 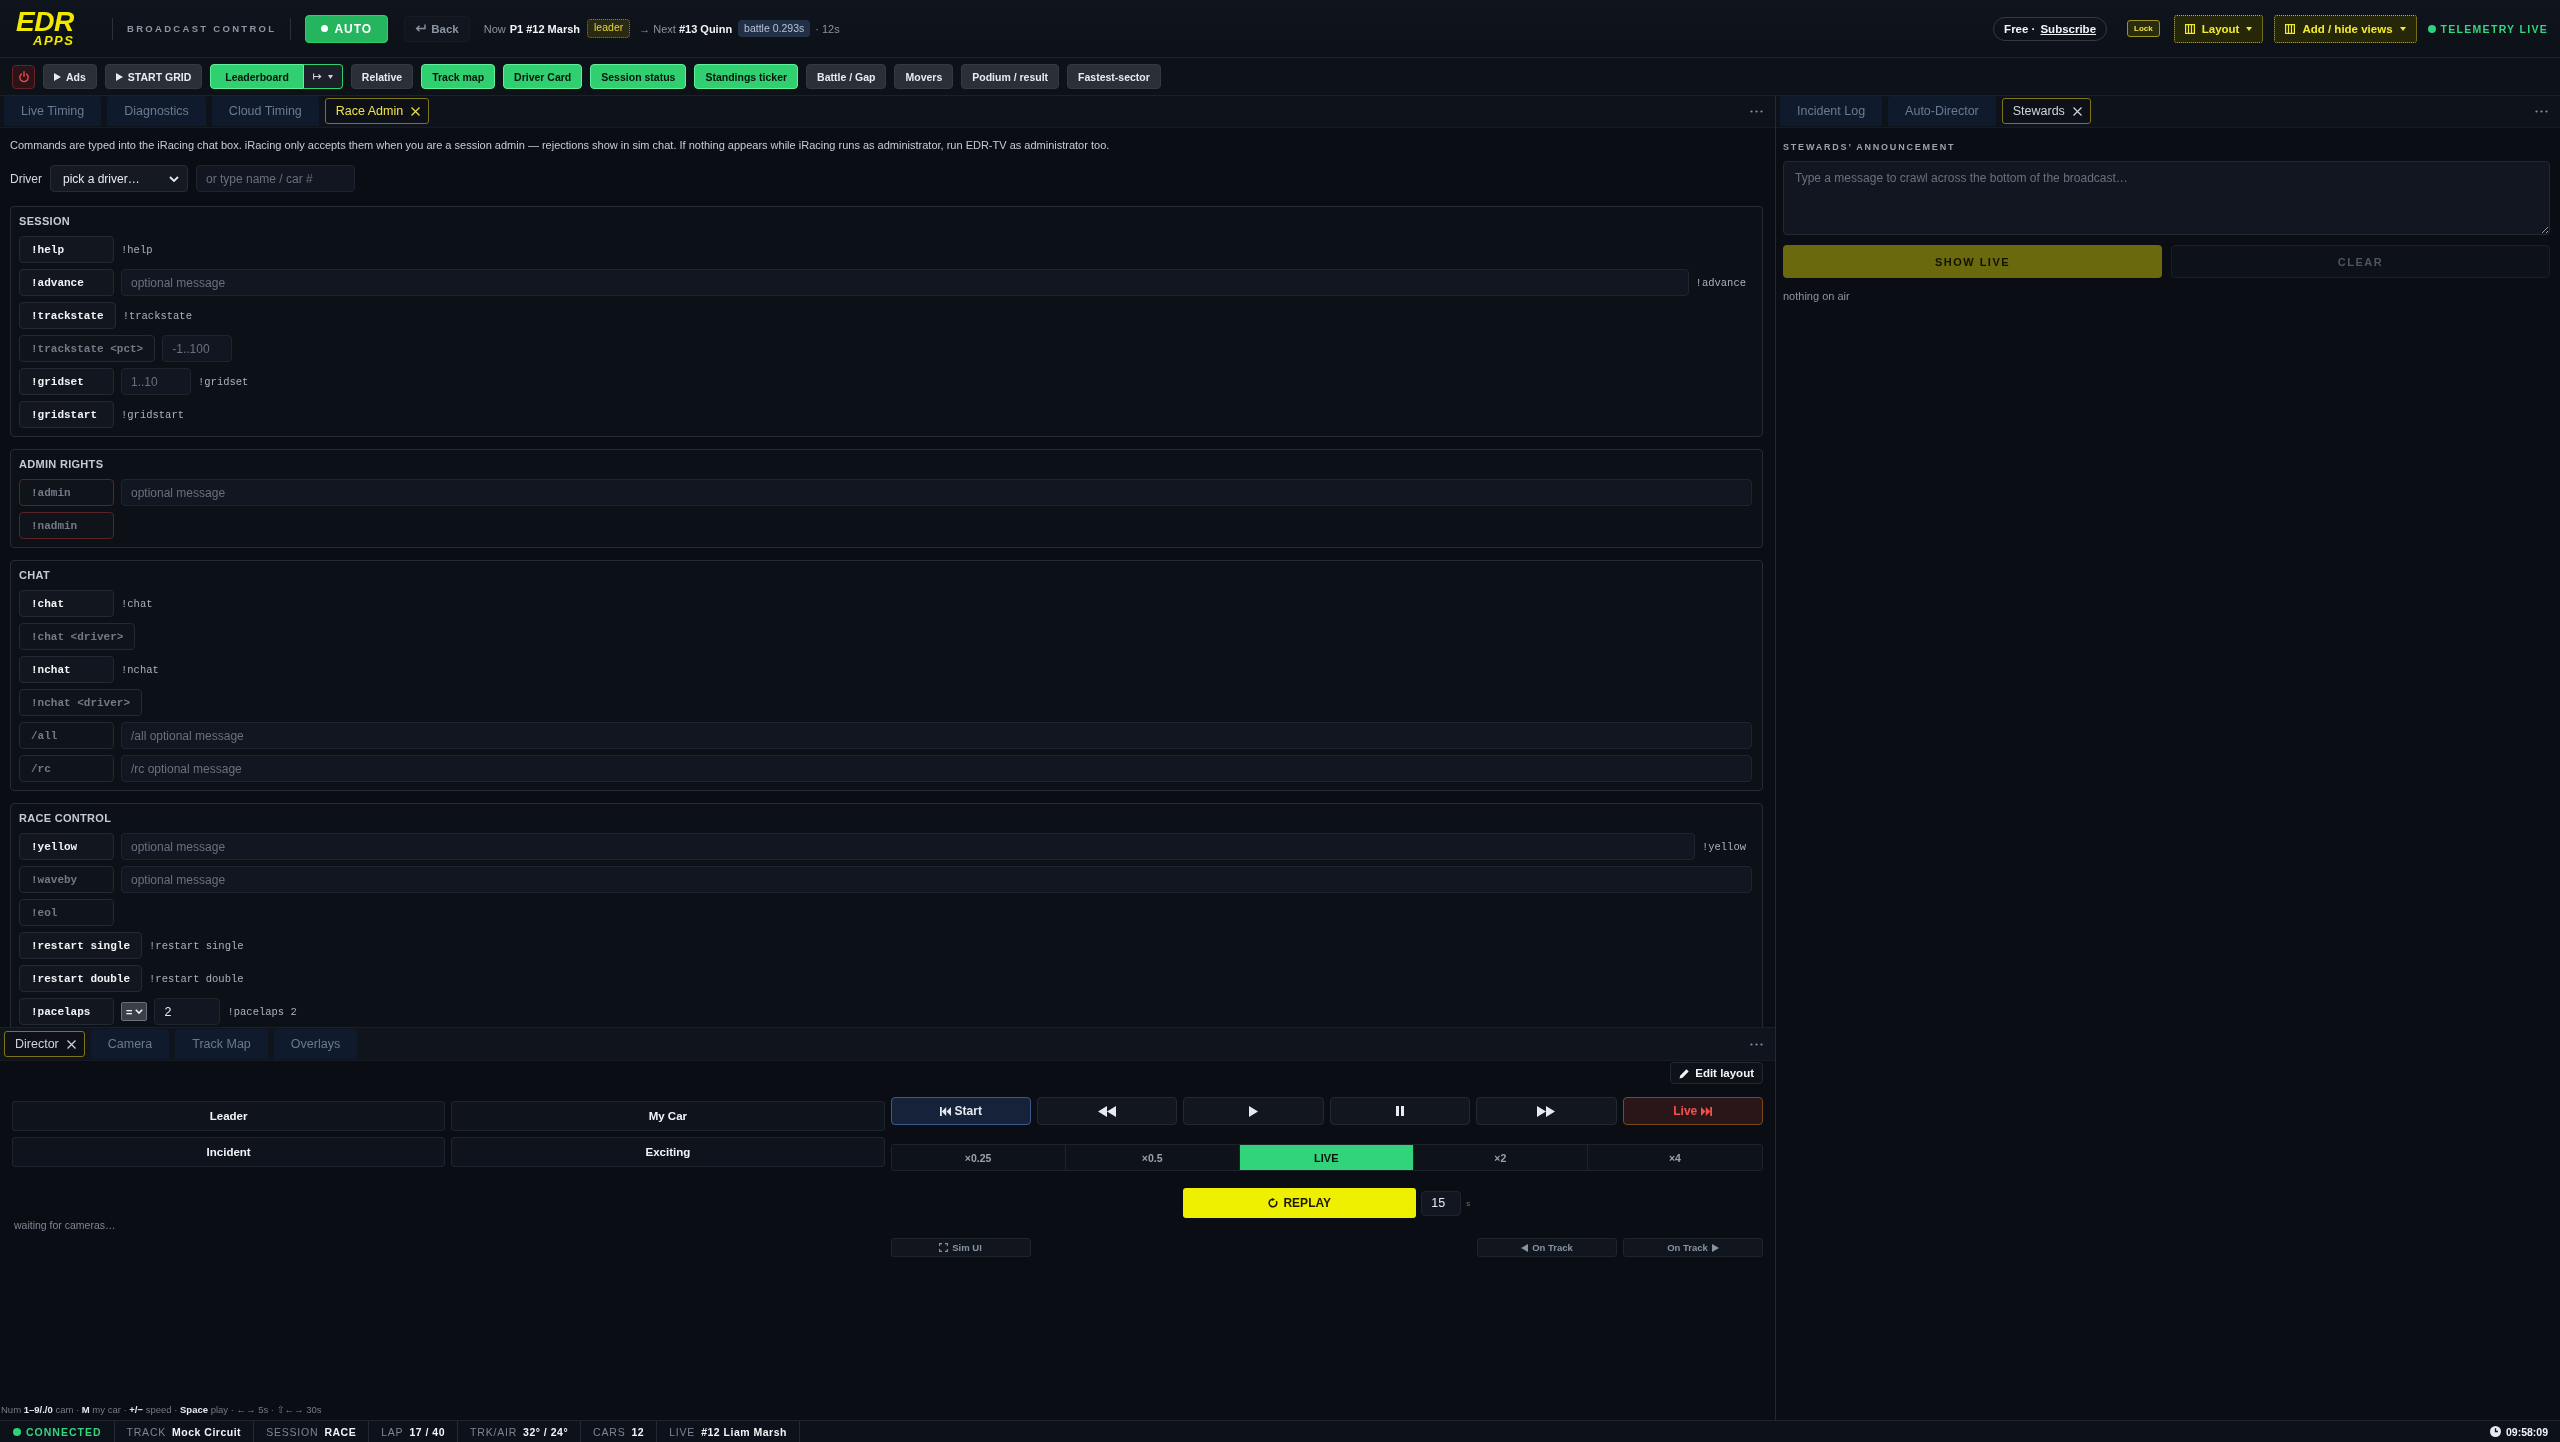 What do you see at coordinates (197, 978) in the screenshot?
I see `command-preview: !restart double` at bounding box center [197, 978].